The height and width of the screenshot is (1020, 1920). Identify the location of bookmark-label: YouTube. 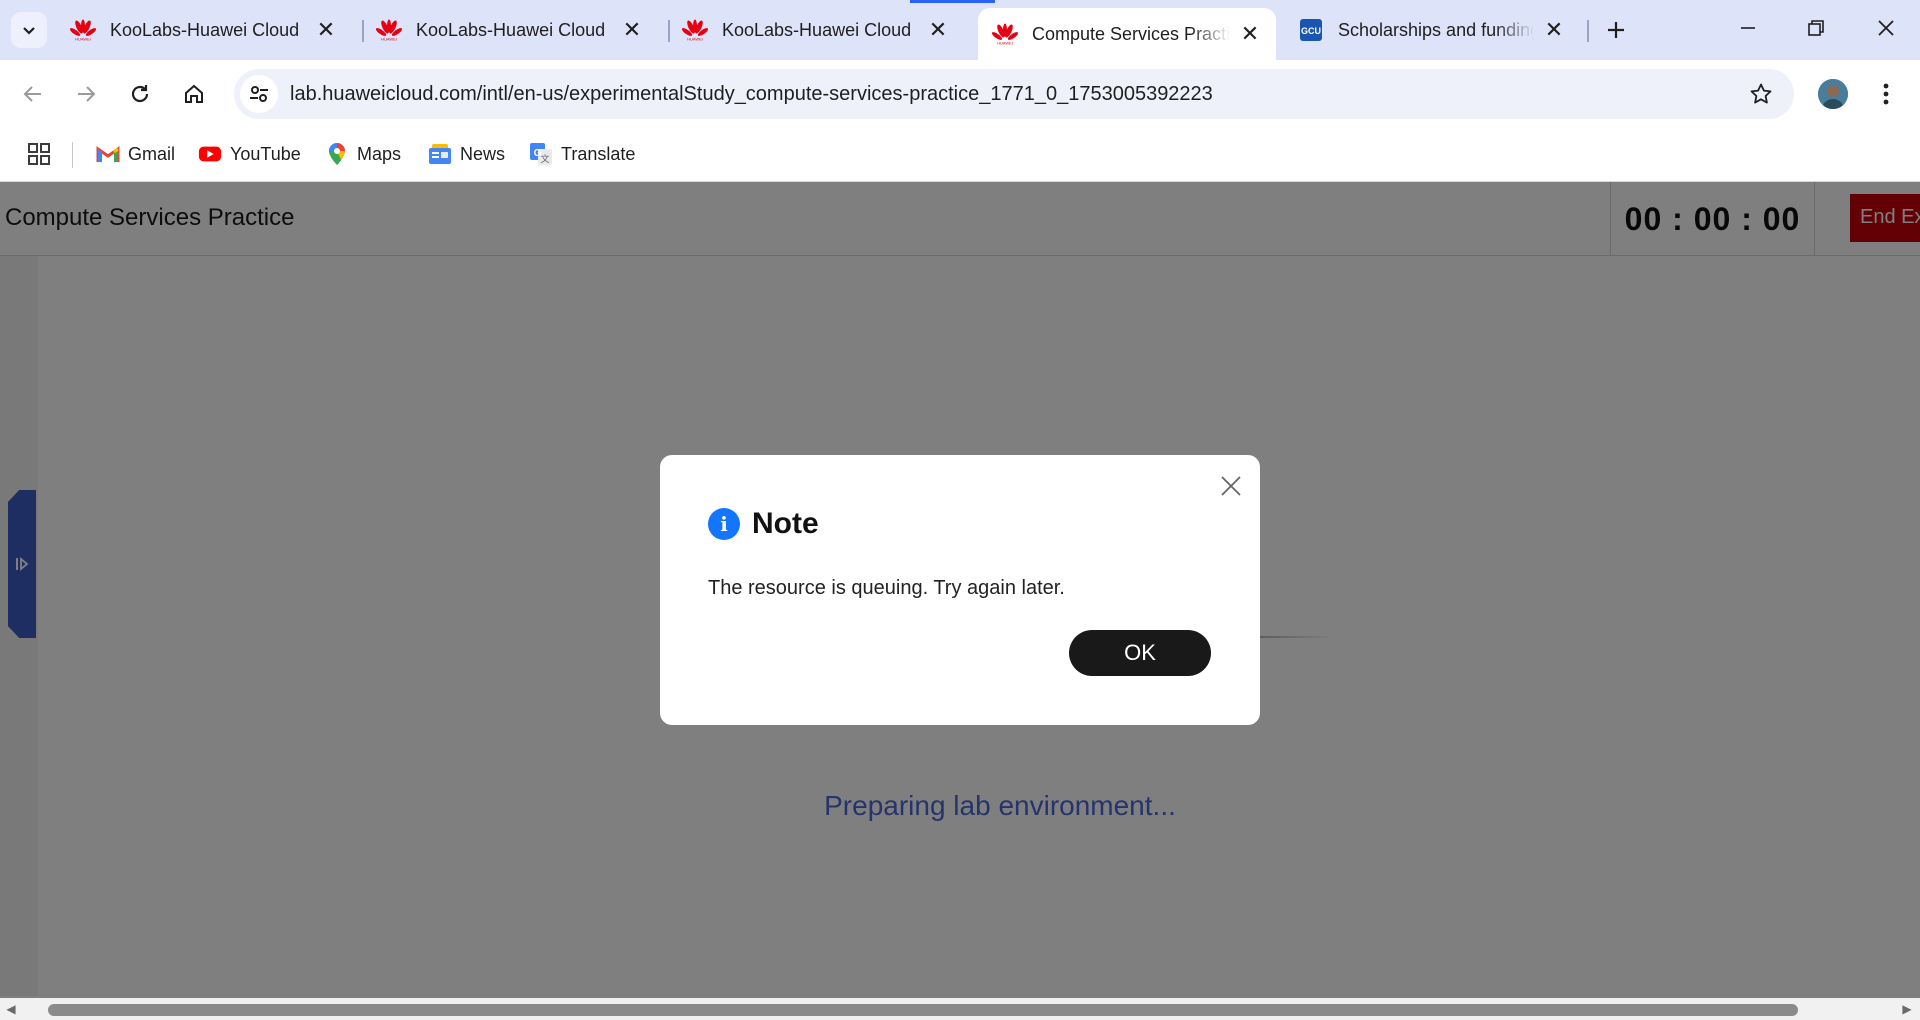
(265, 153).